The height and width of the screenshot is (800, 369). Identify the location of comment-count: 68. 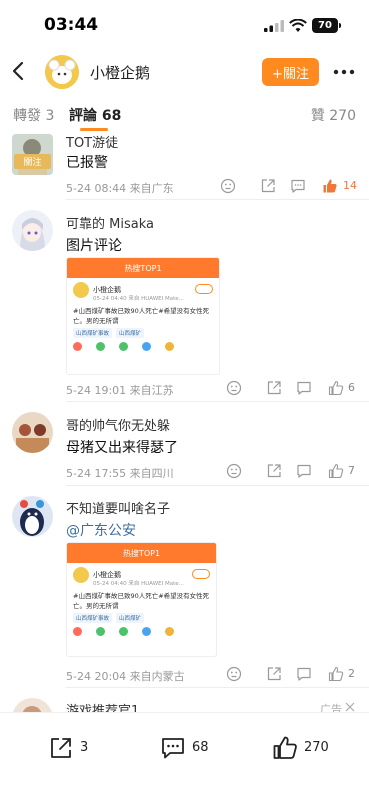
(200, 747).